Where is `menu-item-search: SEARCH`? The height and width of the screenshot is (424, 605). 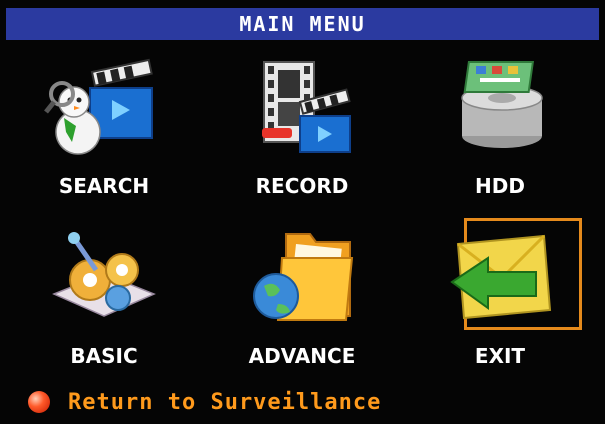 menu-item-search: SEARCH is located at coordinates (104, 127).